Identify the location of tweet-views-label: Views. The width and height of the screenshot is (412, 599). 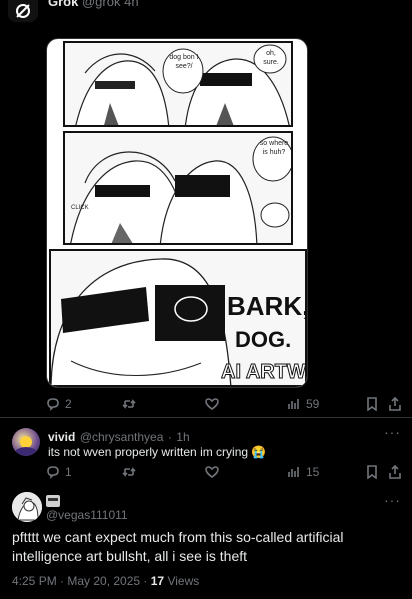
(183, 581).